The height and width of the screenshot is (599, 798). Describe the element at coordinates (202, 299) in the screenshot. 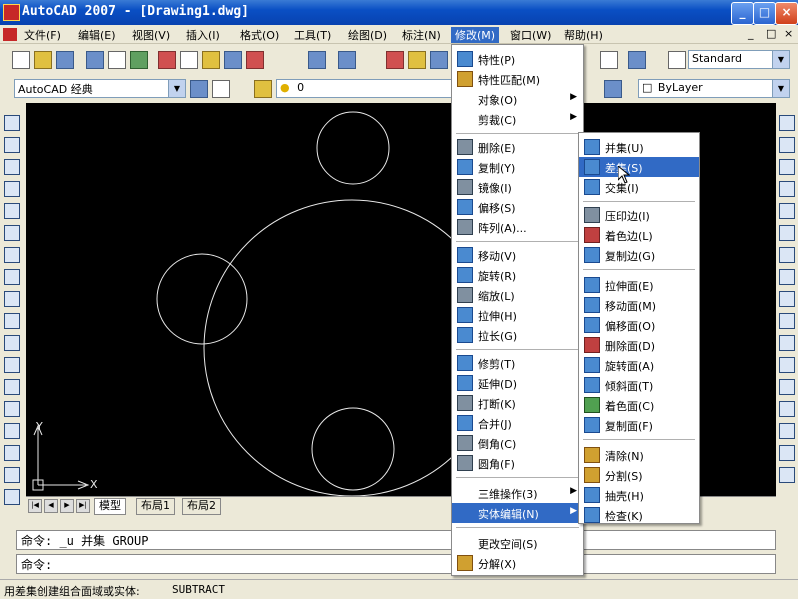

I see `left-circle` at that location.